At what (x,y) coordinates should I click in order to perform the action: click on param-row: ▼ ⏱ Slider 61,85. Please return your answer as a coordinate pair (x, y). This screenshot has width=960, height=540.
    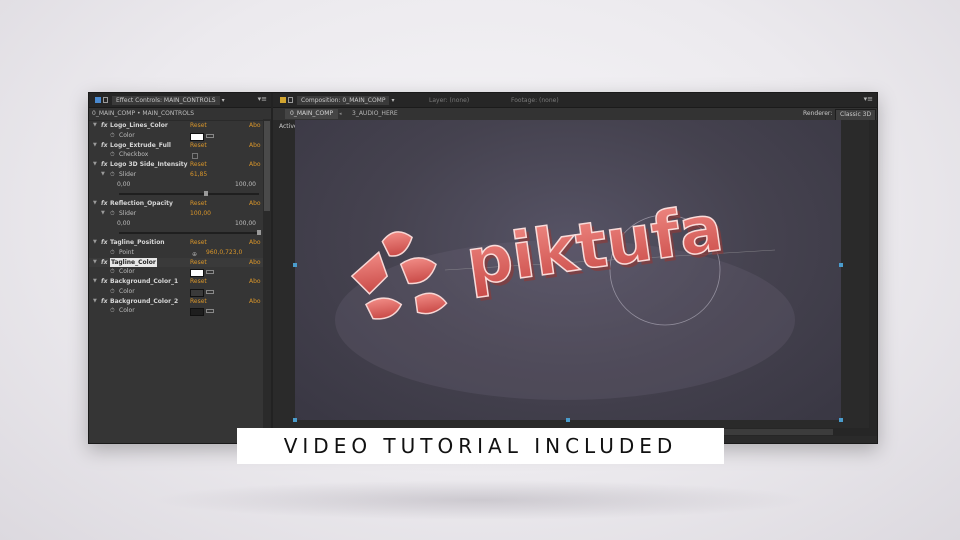
    Looking at the image, I should click on (180, 175).